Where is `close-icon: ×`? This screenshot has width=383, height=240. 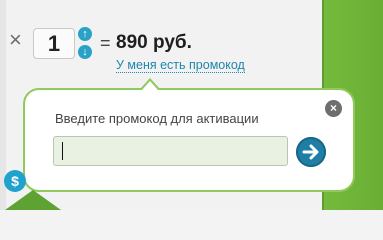 close-icon: × is located at coordinates (333, 108).